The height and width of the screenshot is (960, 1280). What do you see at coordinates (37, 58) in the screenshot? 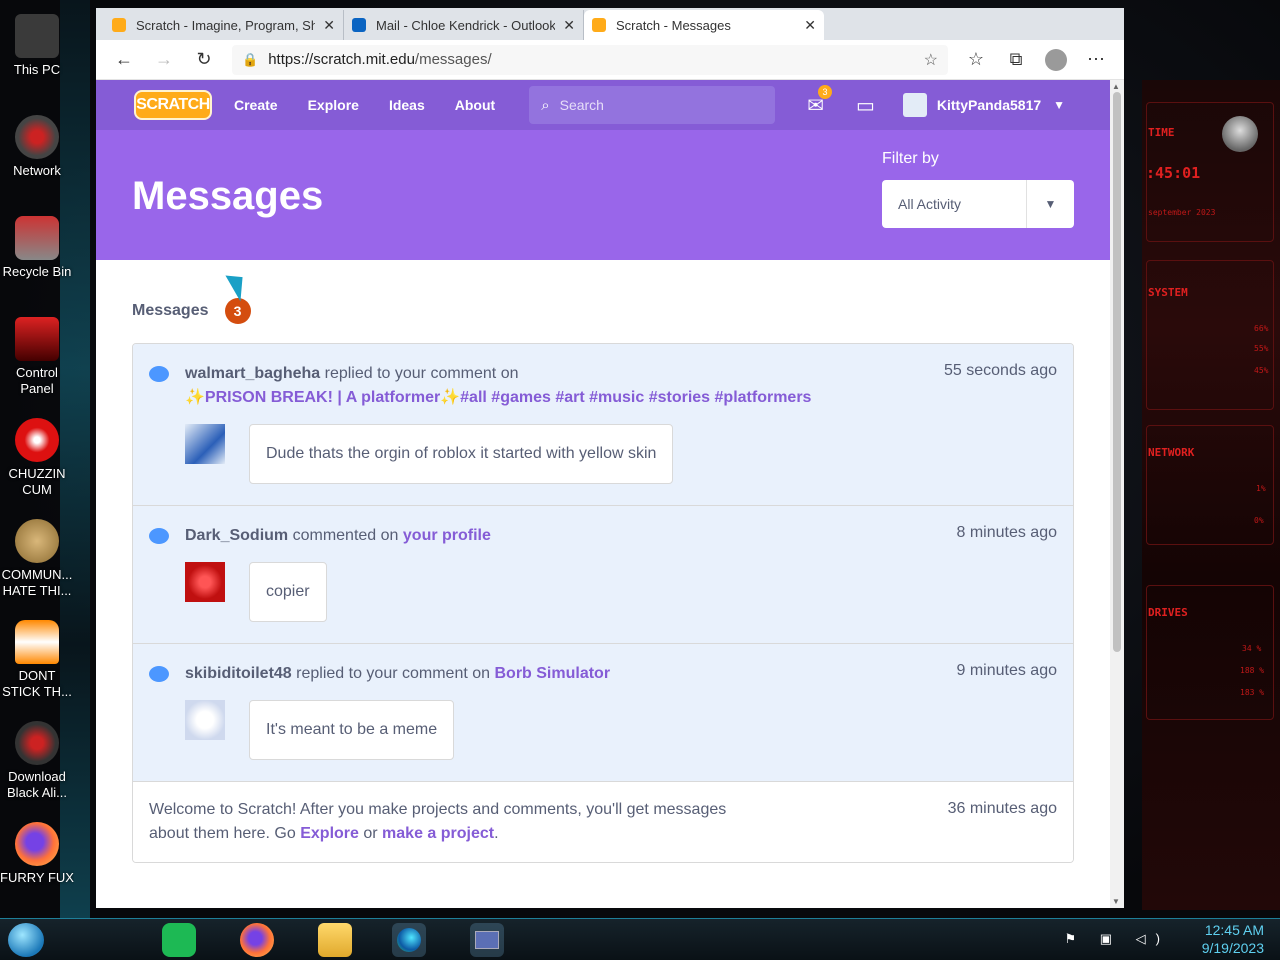
I see `desktop-icon-this-pc: This PC` at bounding box center [37, 58].